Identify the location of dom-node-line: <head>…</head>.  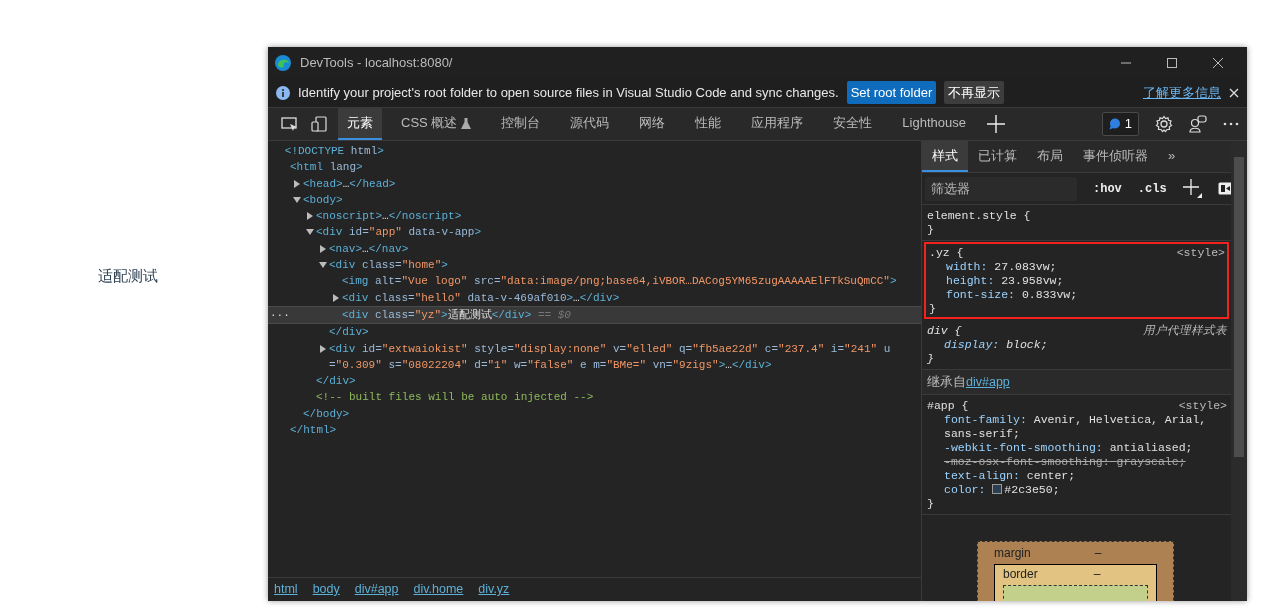
(349, 183).